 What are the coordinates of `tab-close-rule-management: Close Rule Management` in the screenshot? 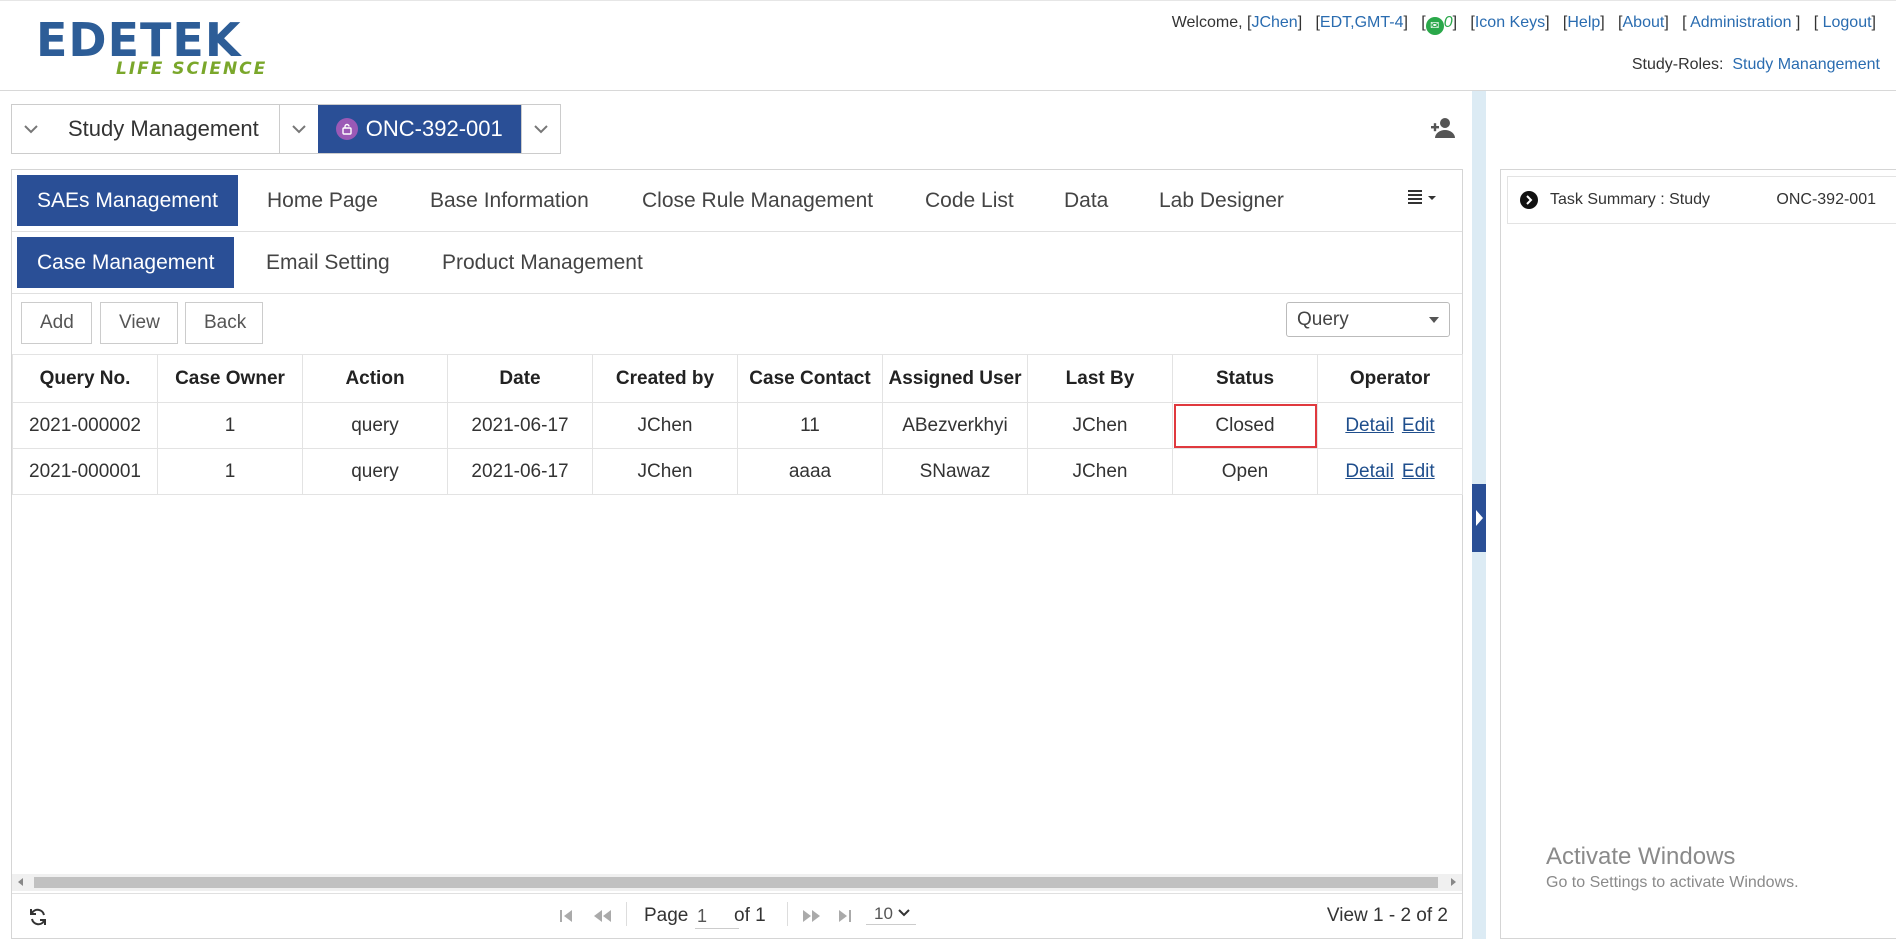 It's located at (757, 200).